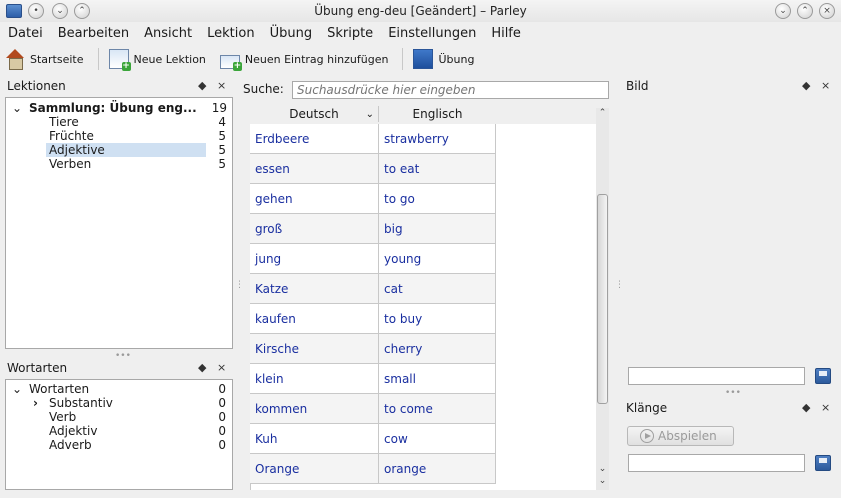  Describe the element at coordinates (437, 349) in the screenshot. I see `table-cell-englisch: cherry` at that location.